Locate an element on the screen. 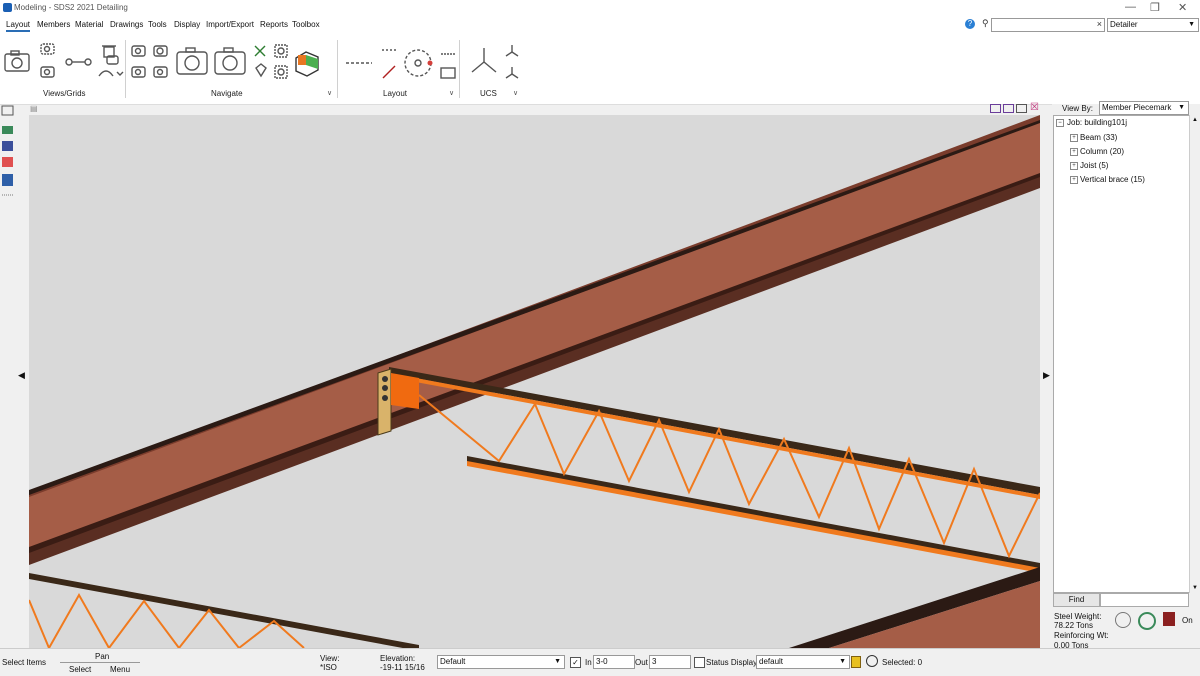 This screenshot has height=676, width=1200. paint-icon is located at coordinates (261, 70).